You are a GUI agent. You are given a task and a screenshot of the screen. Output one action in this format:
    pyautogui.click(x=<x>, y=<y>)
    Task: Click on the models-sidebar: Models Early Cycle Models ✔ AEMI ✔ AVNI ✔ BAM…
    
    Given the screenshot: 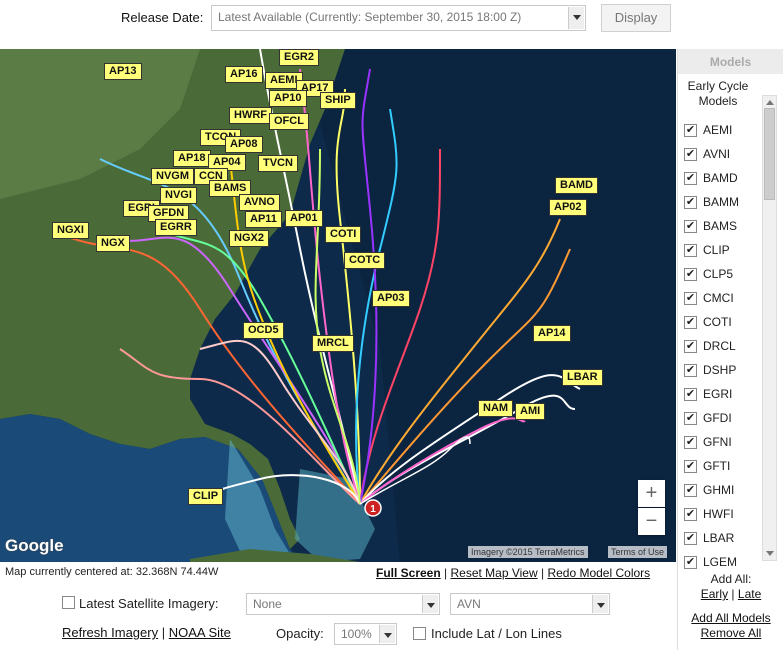 What is the action you would take?
    pyautogui.click(x=730, y=349)
    